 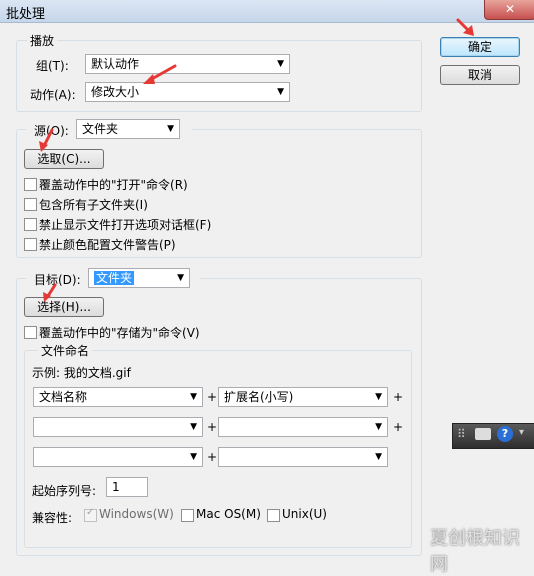 What do you see at coordinates (468, 30) in the screenshot?
I see `annotation-arrow-head` at bounding box center [468, 30].